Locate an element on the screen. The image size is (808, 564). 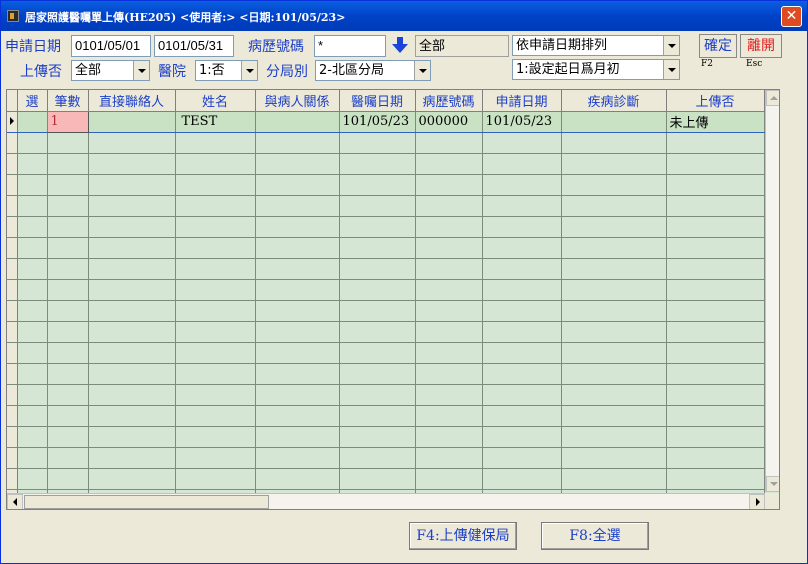
date-to-input: 0101/05/31 is located at coordinates (194, 46).